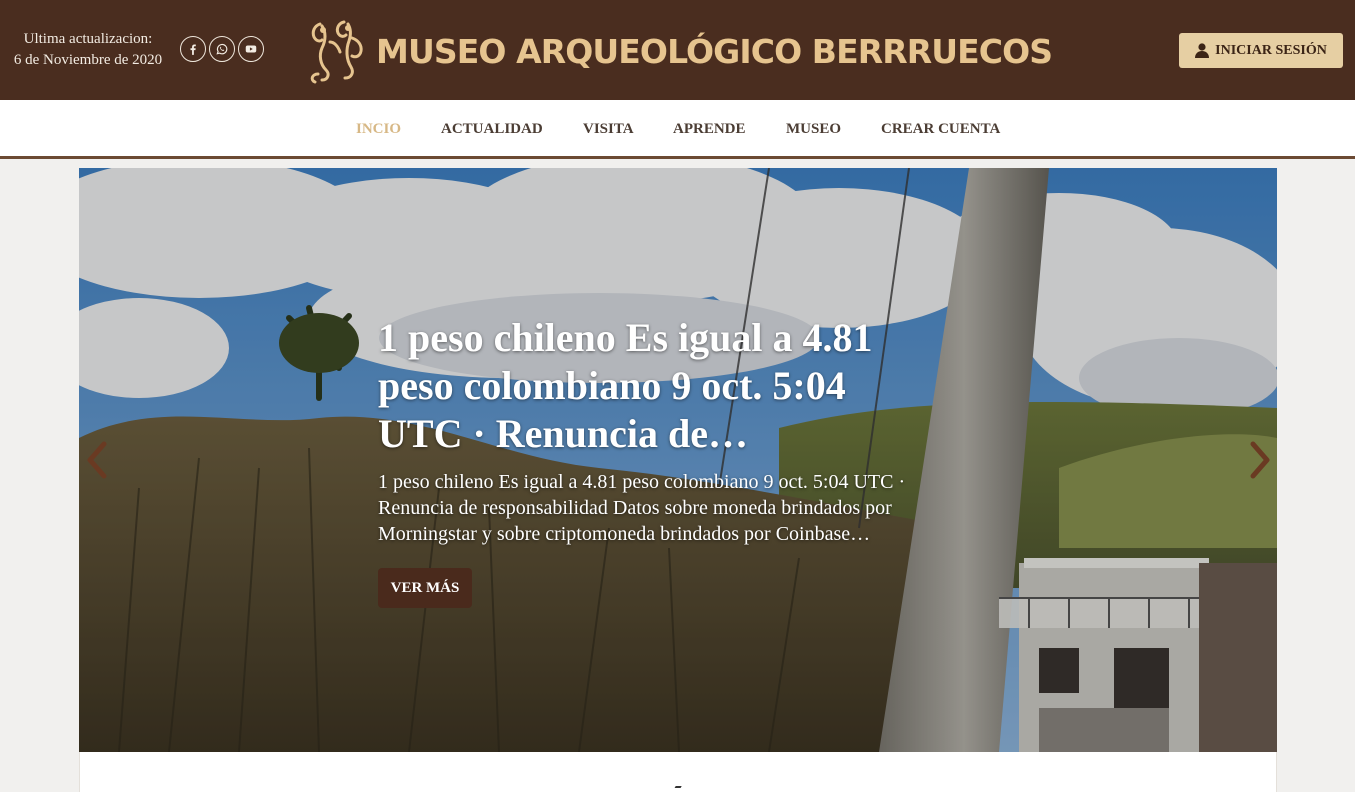 The image size is (1355, 792). What do you see at coordinates (608, 129) in the screenshot?
I see `nav-item-visita: VISITA` at bounding box center [608, 129].